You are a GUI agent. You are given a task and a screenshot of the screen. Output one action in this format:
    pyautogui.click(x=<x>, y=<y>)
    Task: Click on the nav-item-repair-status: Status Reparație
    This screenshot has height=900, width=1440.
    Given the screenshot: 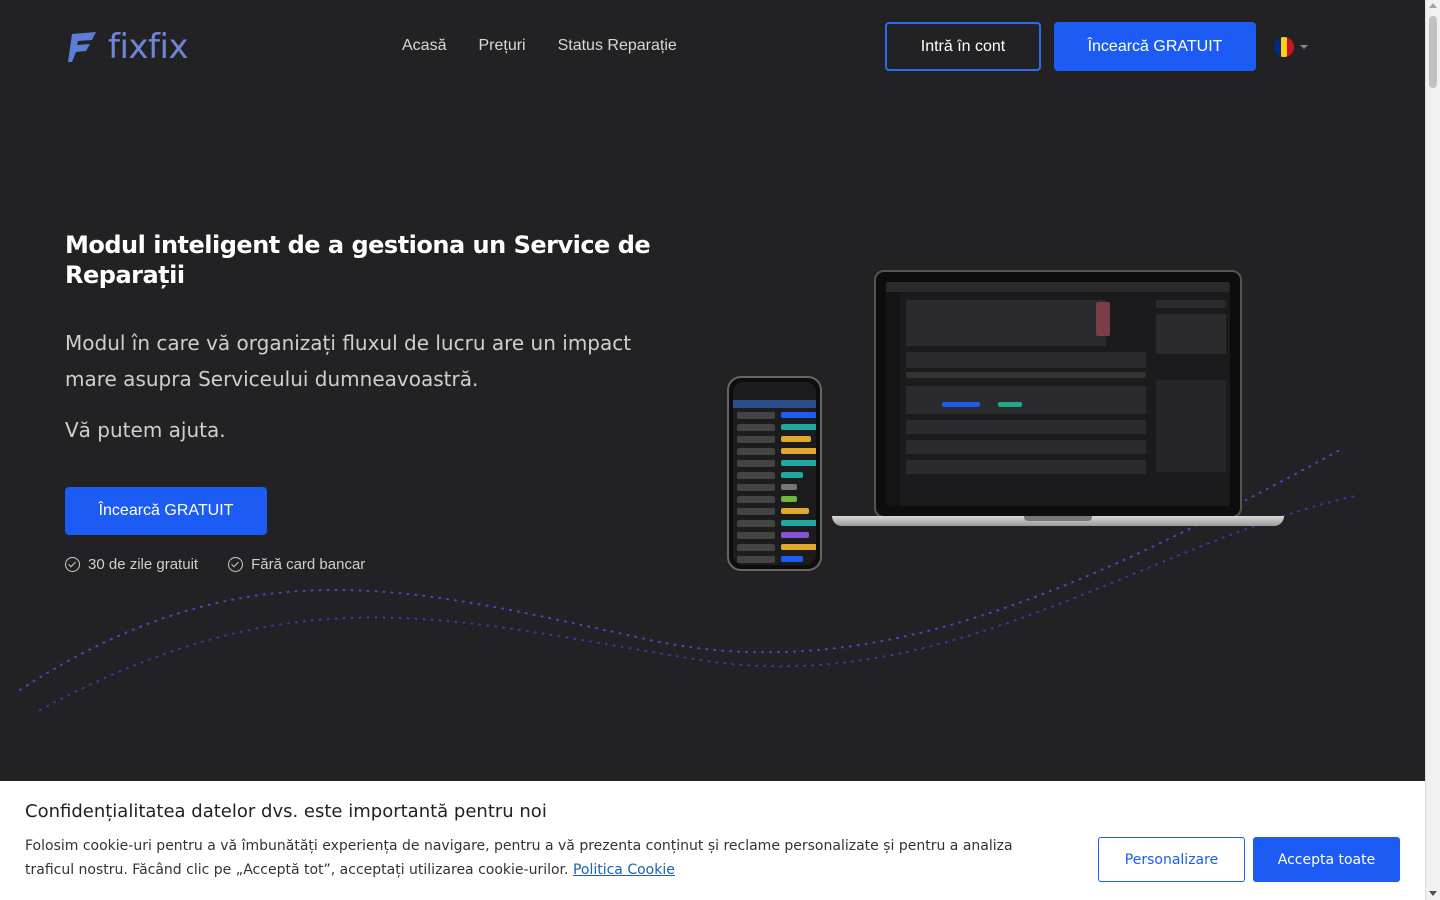 What is the action you would take?
    pyautogui.click(x=617, y=46)
    